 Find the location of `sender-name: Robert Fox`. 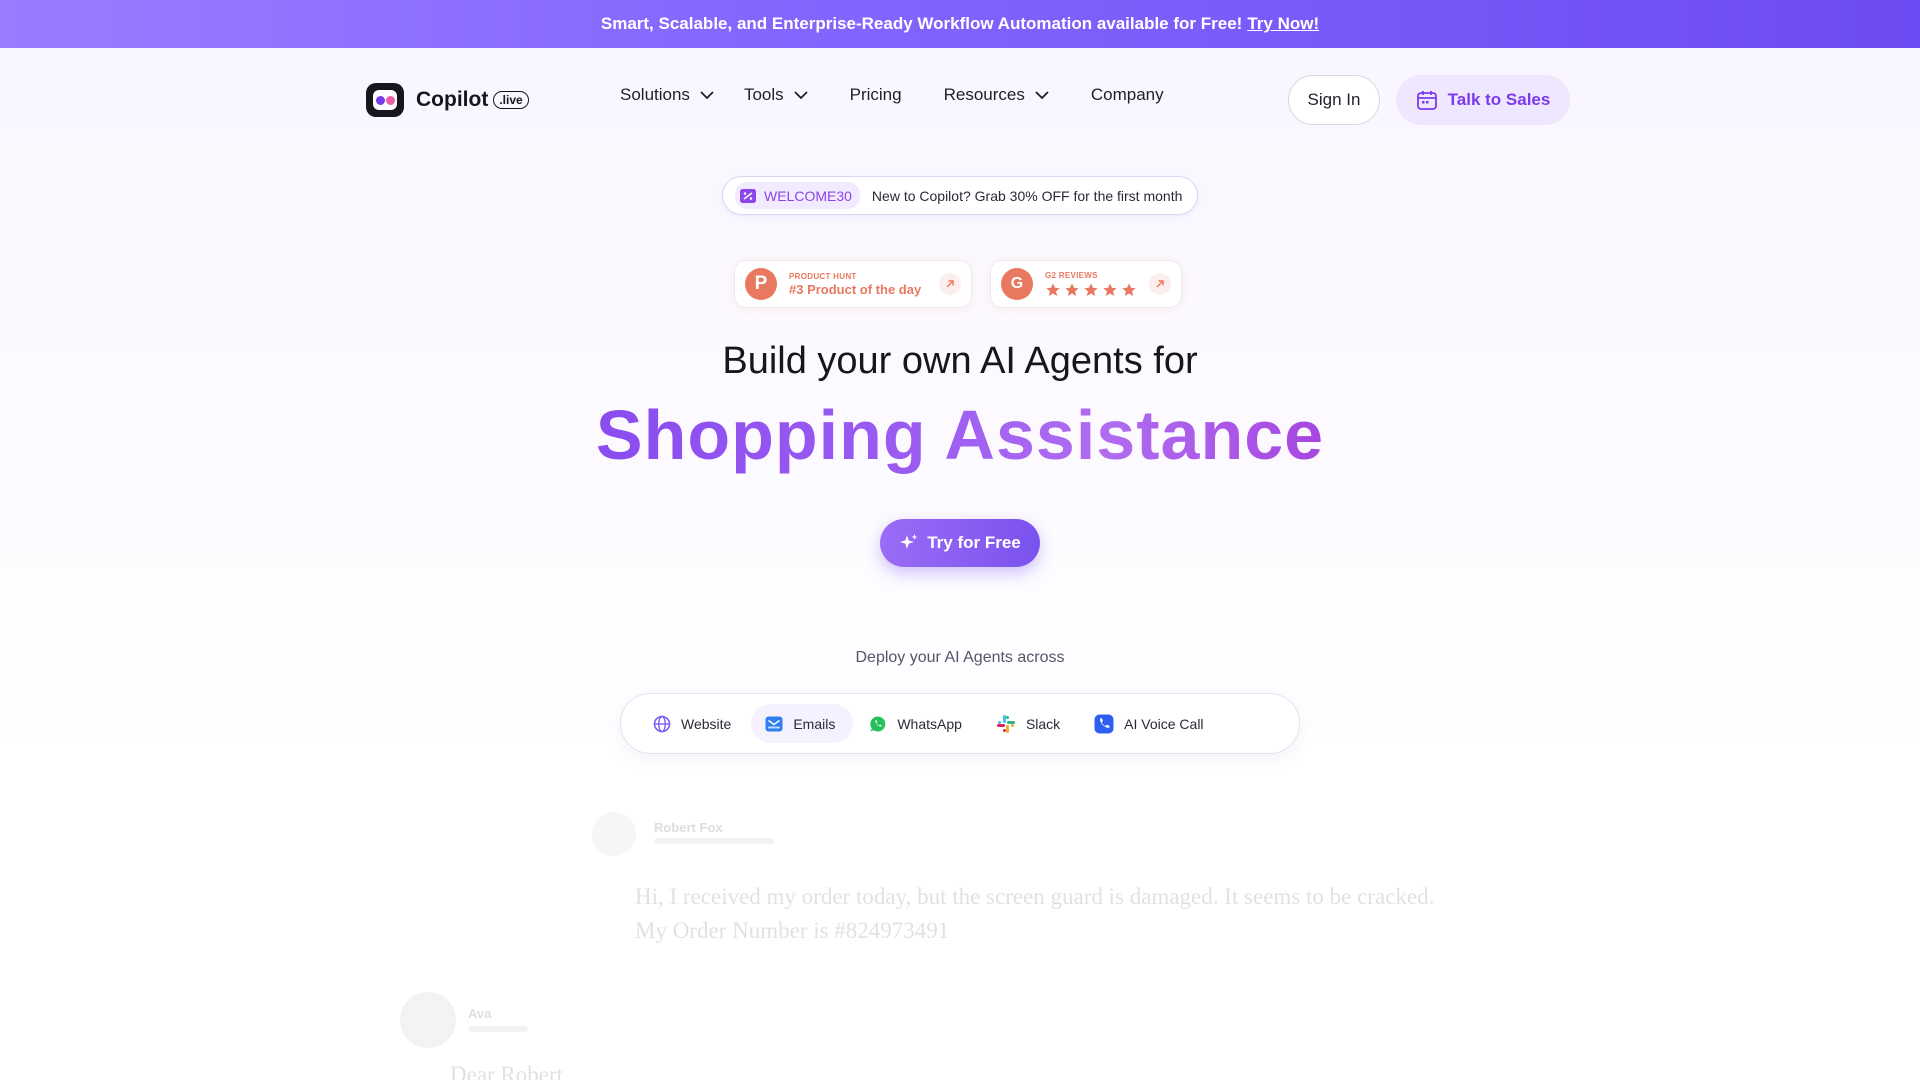

sender-name: Robert Fox is located at coordinates (688, 827).